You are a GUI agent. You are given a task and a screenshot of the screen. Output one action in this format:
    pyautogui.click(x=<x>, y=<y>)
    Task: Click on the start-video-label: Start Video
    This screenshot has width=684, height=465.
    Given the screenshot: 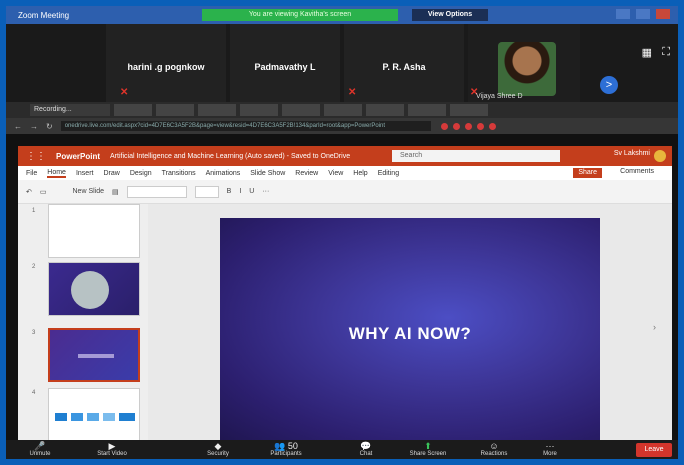 What is the action you would take?
    pyautogui.click(x=112, y=454)
    